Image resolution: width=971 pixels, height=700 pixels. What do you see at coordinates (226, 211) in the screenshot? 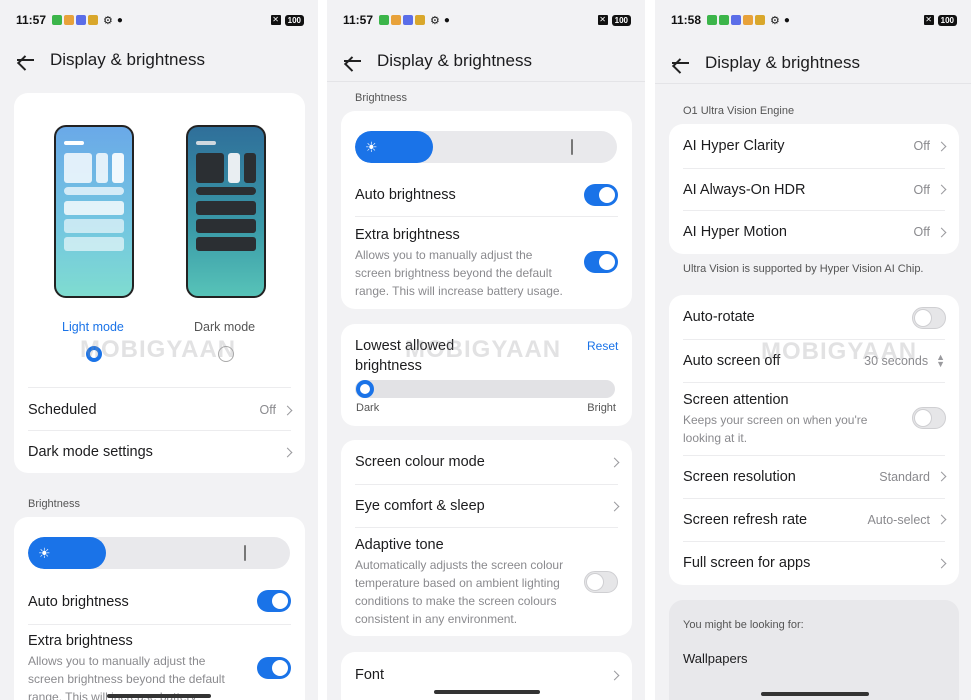
I see `dark-mode-preview` at bounding box center [226, 211].